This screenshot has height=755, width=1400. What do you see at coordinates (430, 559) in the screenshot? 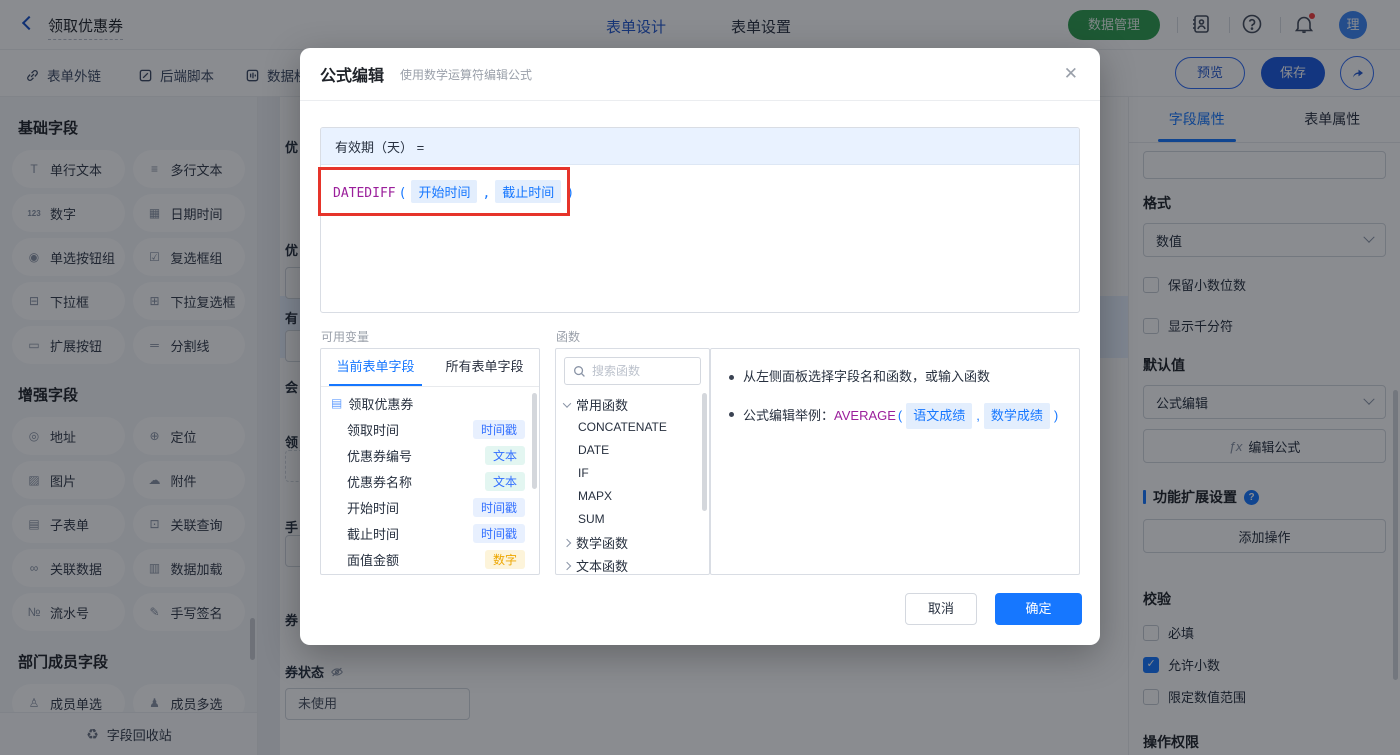
I see `variable-row: 面值金额 数字` at bounding box center [430, 559].